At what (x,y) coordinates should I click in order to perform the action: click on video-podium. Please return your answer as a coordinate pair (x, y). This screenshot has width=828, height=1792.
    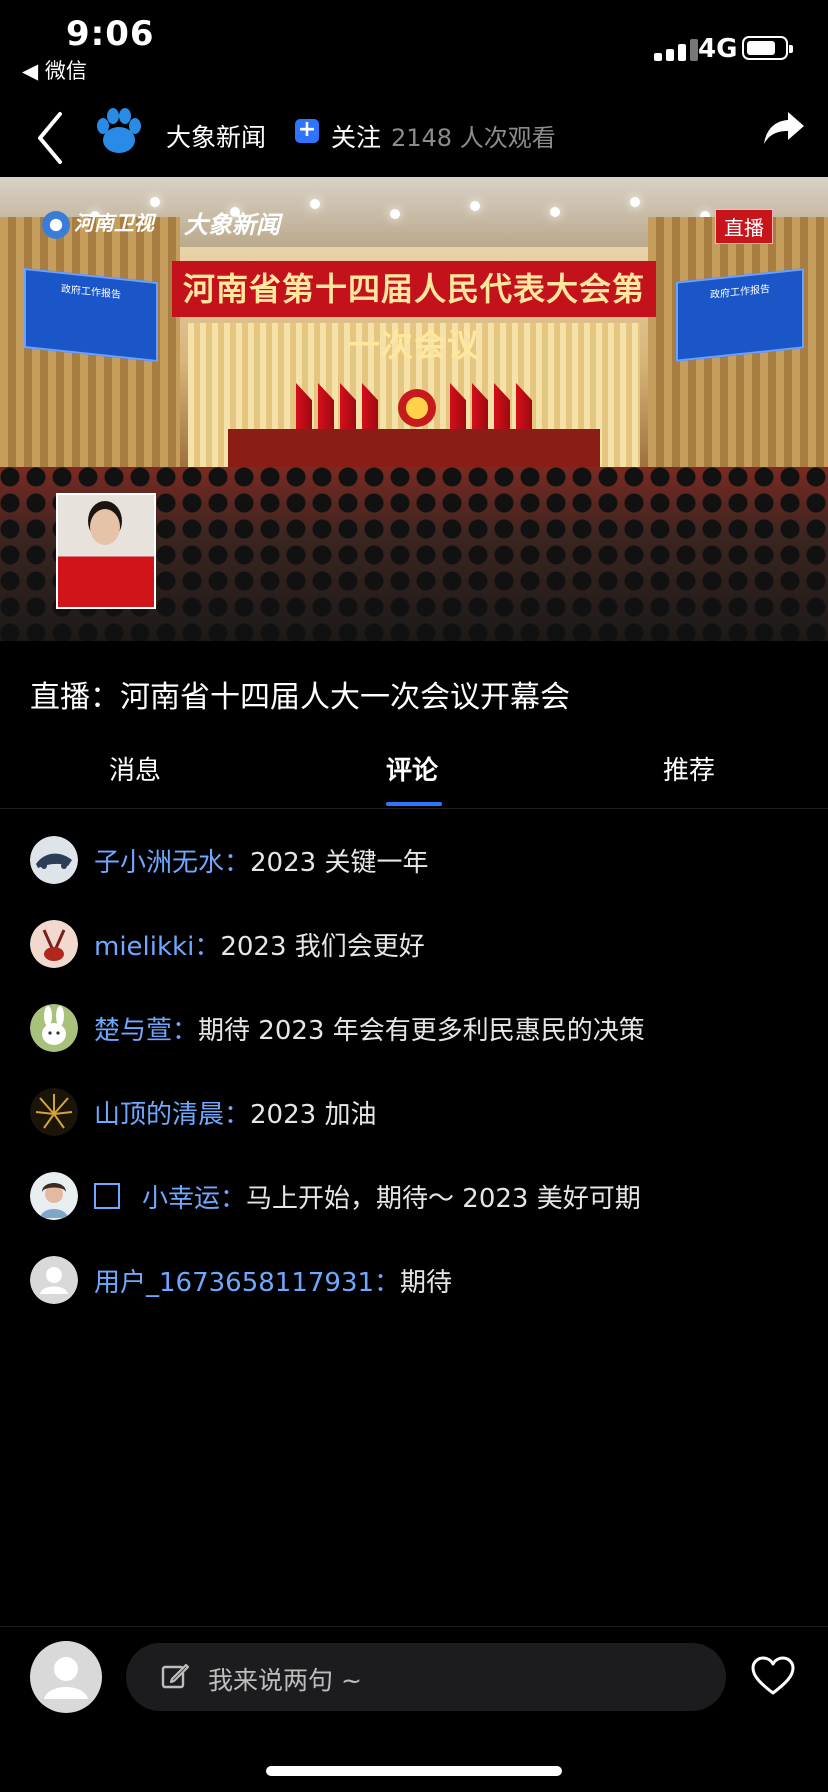
    Looking at the image, I should click on (414, 448).